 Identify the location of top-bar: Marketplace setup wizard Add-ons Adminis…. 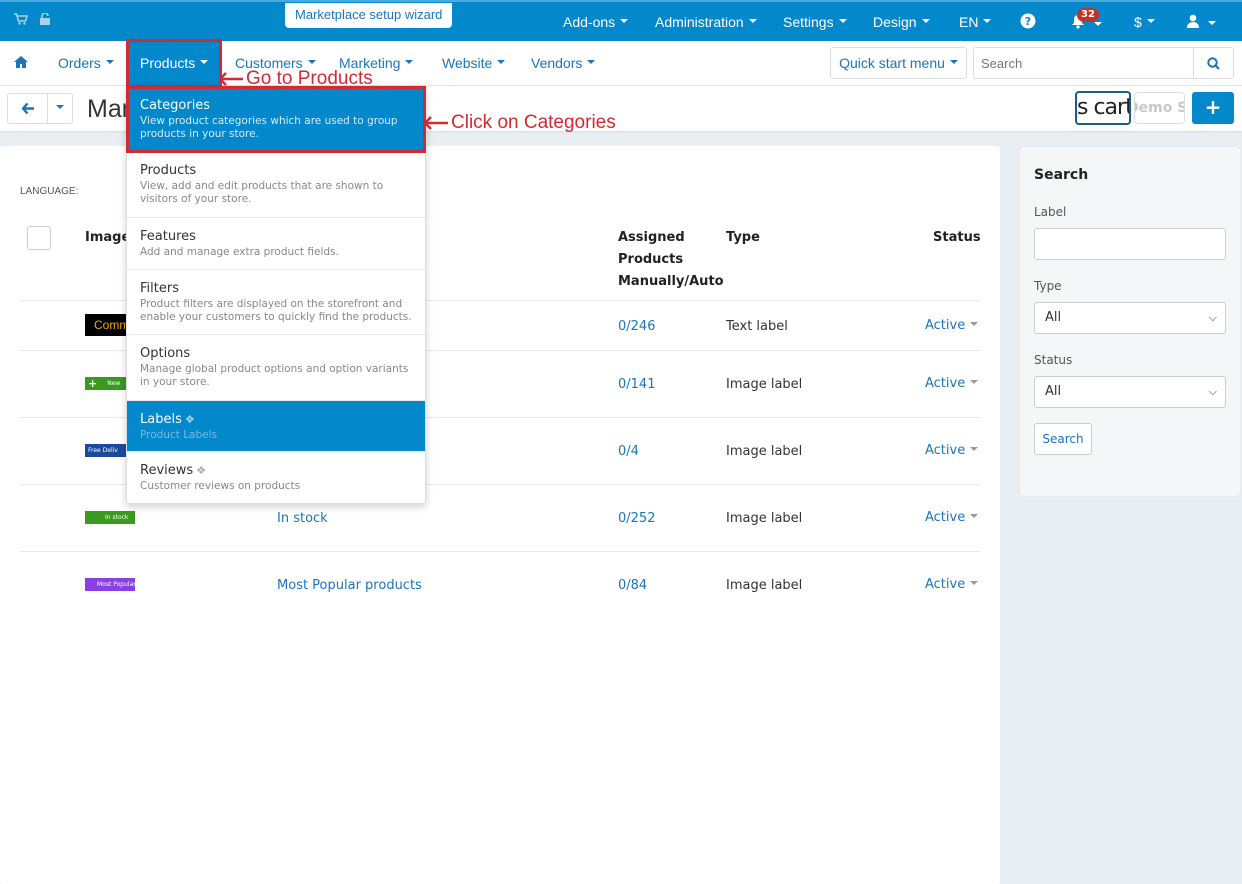
(621, 20).